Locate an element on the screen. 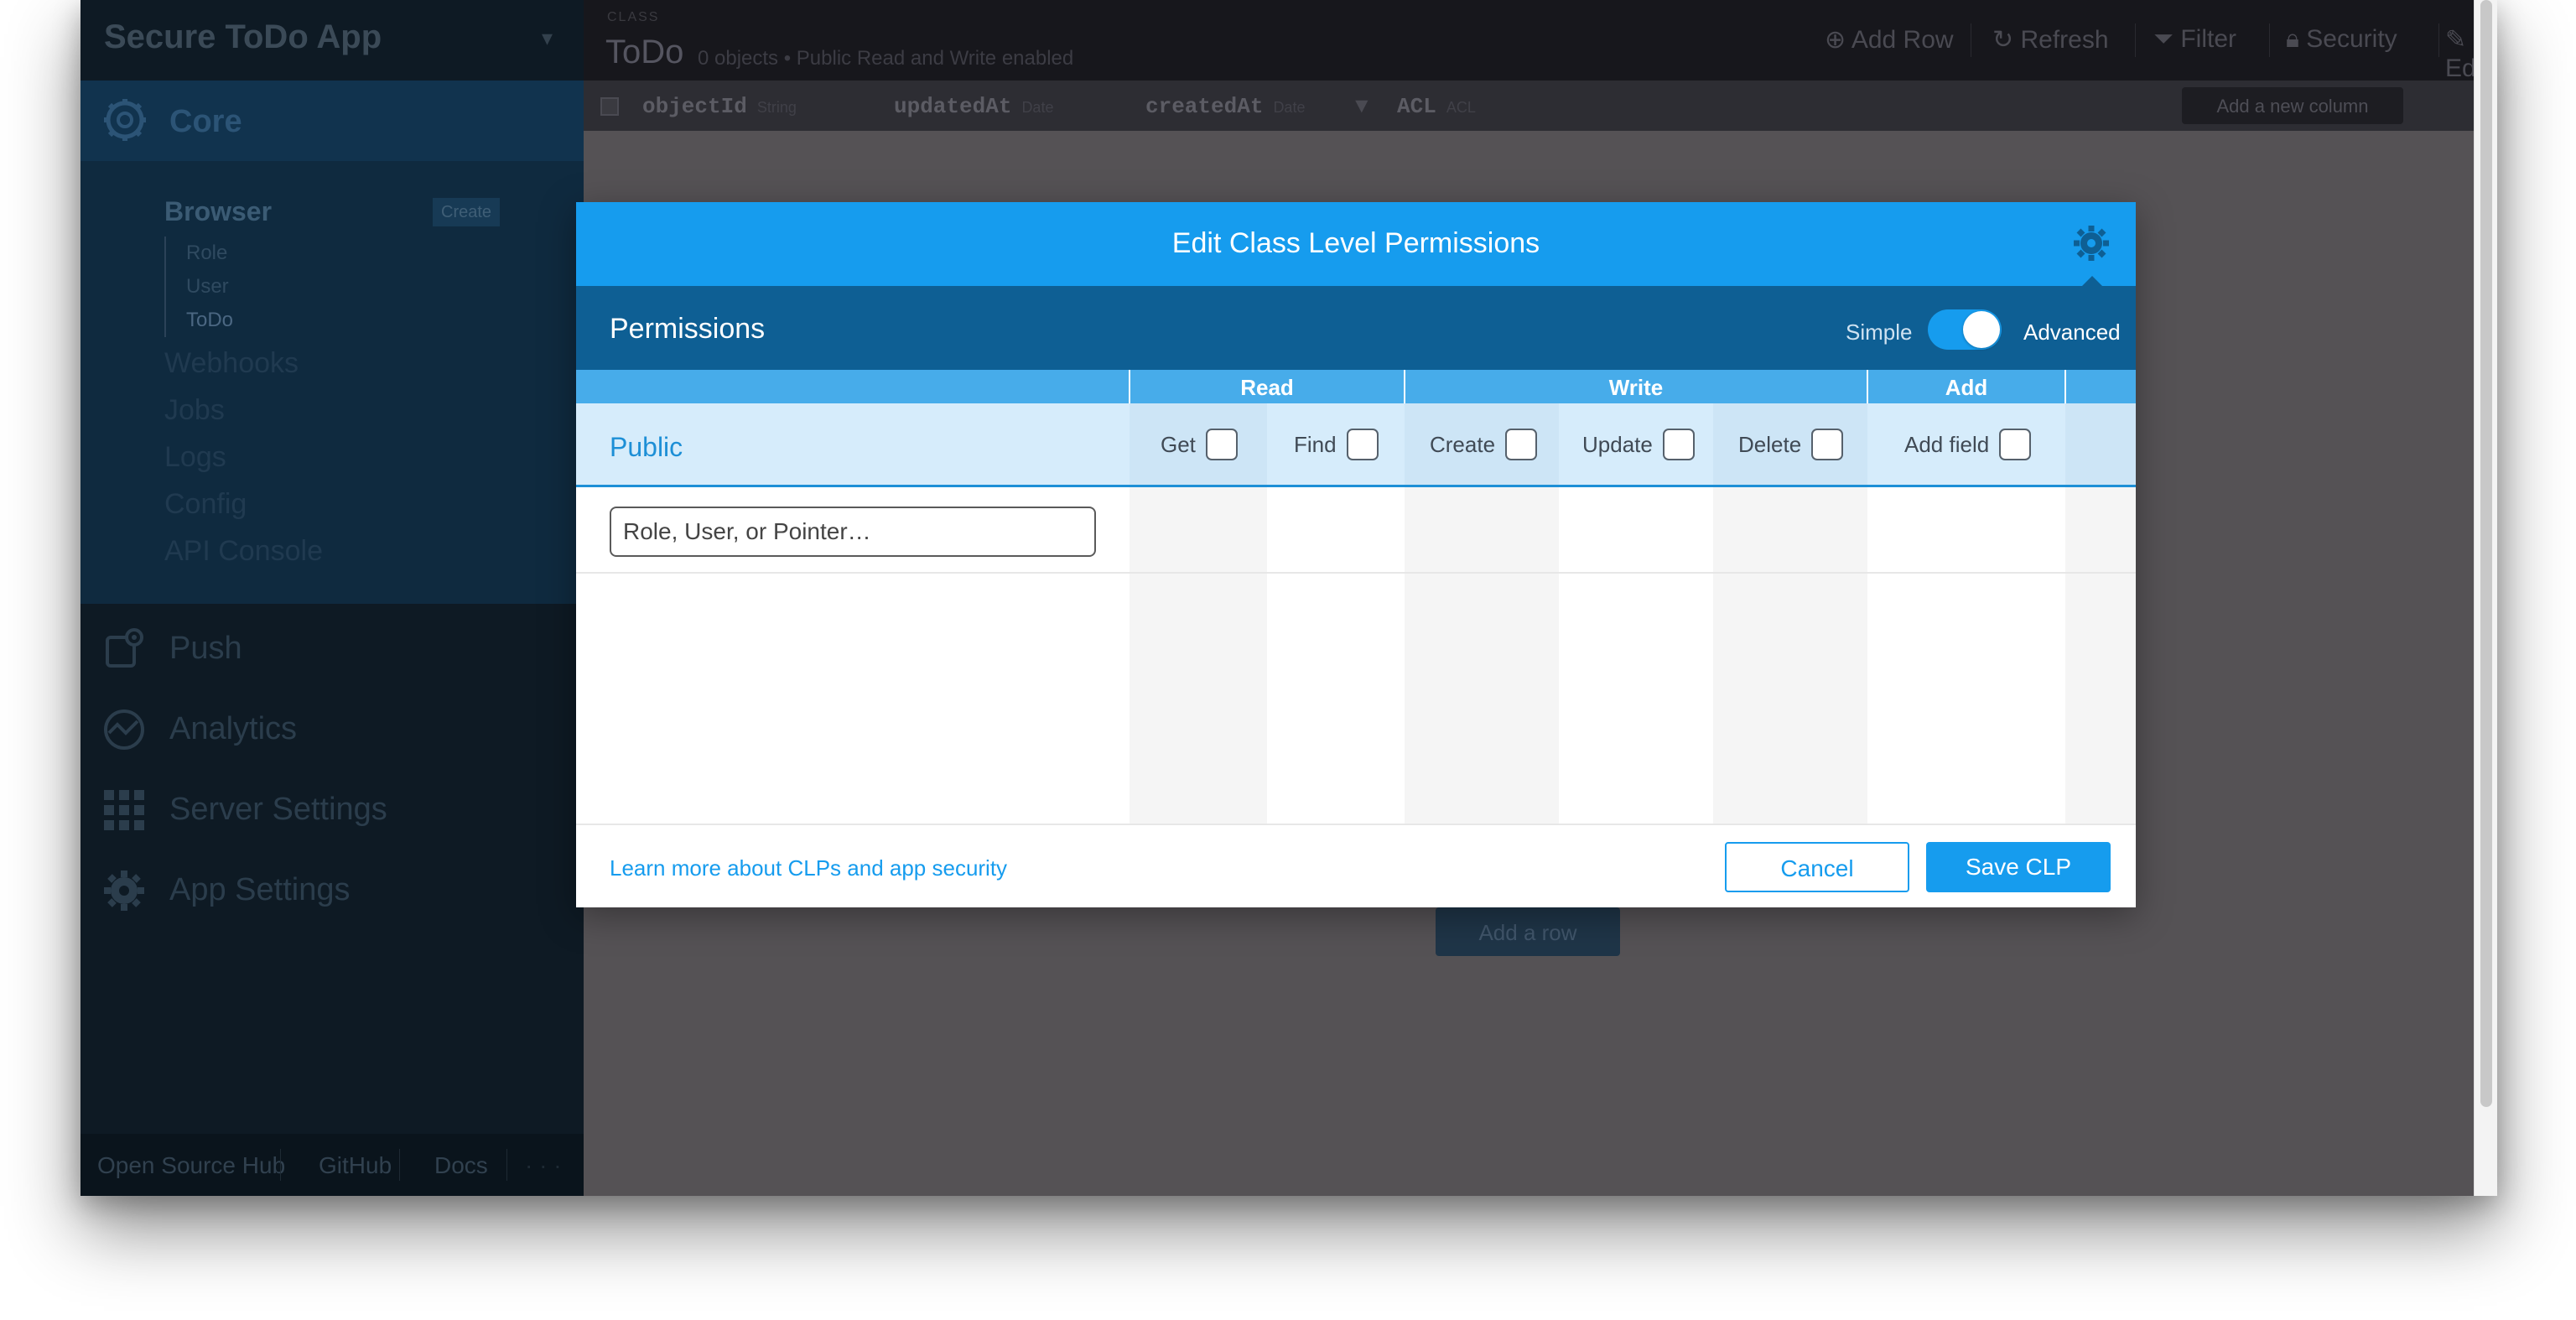  class-item-user: User is located at coordinates (199, 287).